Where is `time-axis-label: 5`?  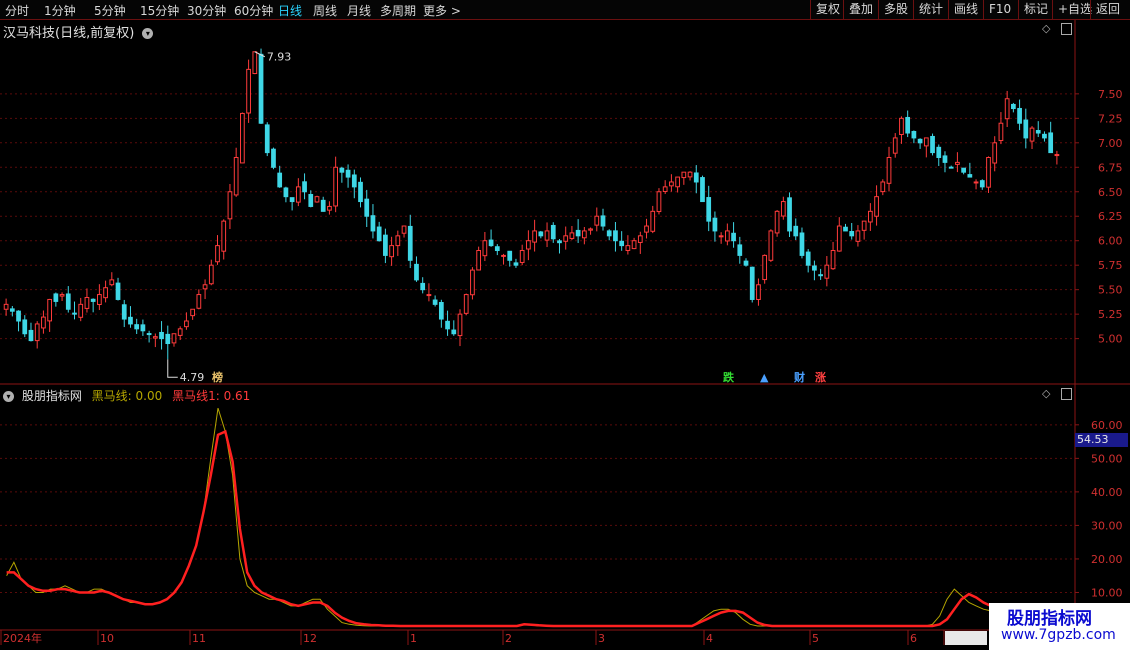
time-axis-label: 5 is located at coordinates (815, 638).